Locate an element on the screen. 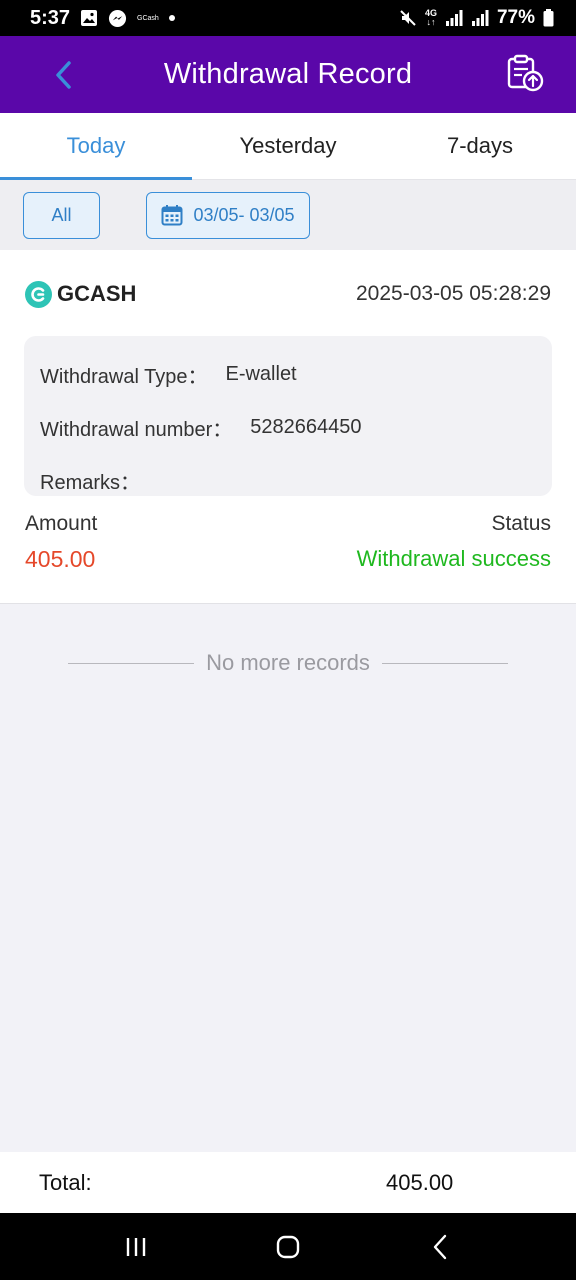 Image resolution: width=576 pixels, height=1280 pixels. recent-apps-button is located at coordinates (136, 1247).